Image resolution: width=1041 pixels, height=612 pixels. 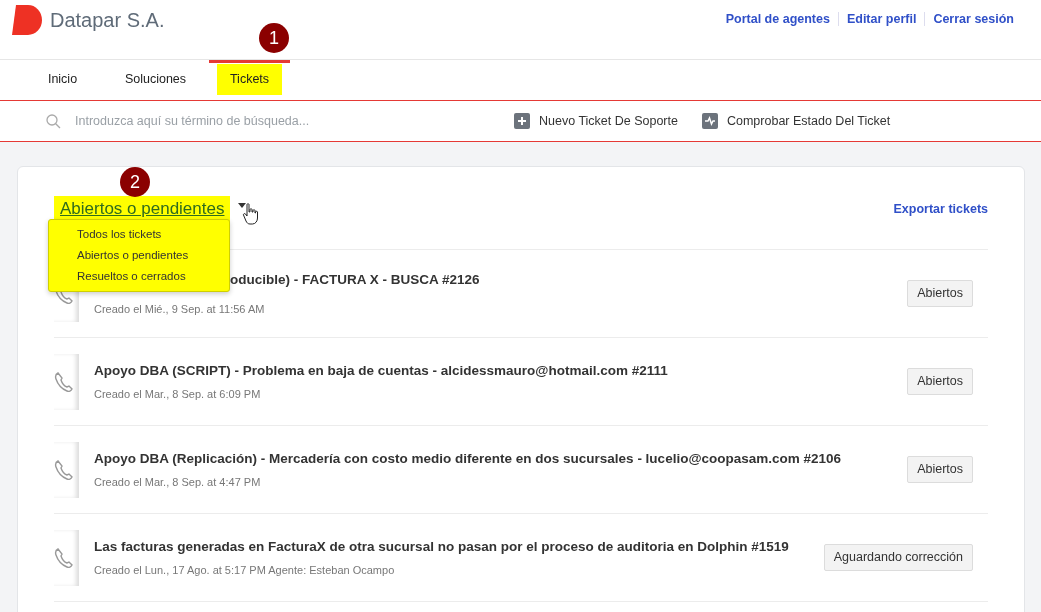 I want to click on nav-tab: Inicio, so click(x=62, y=78).